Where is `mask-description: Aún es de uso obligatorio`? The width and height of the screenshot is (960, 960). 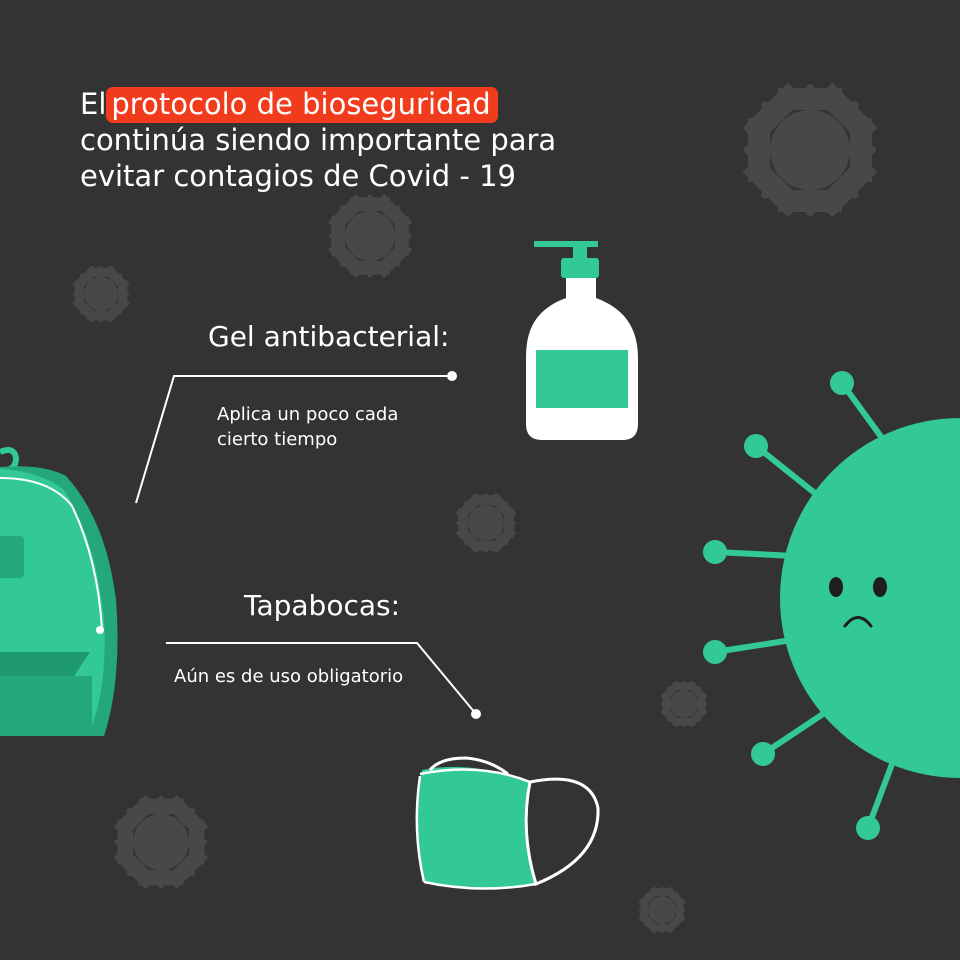 mask-description: Aún es de uso obligatorio is located at coordinates (289, 676).